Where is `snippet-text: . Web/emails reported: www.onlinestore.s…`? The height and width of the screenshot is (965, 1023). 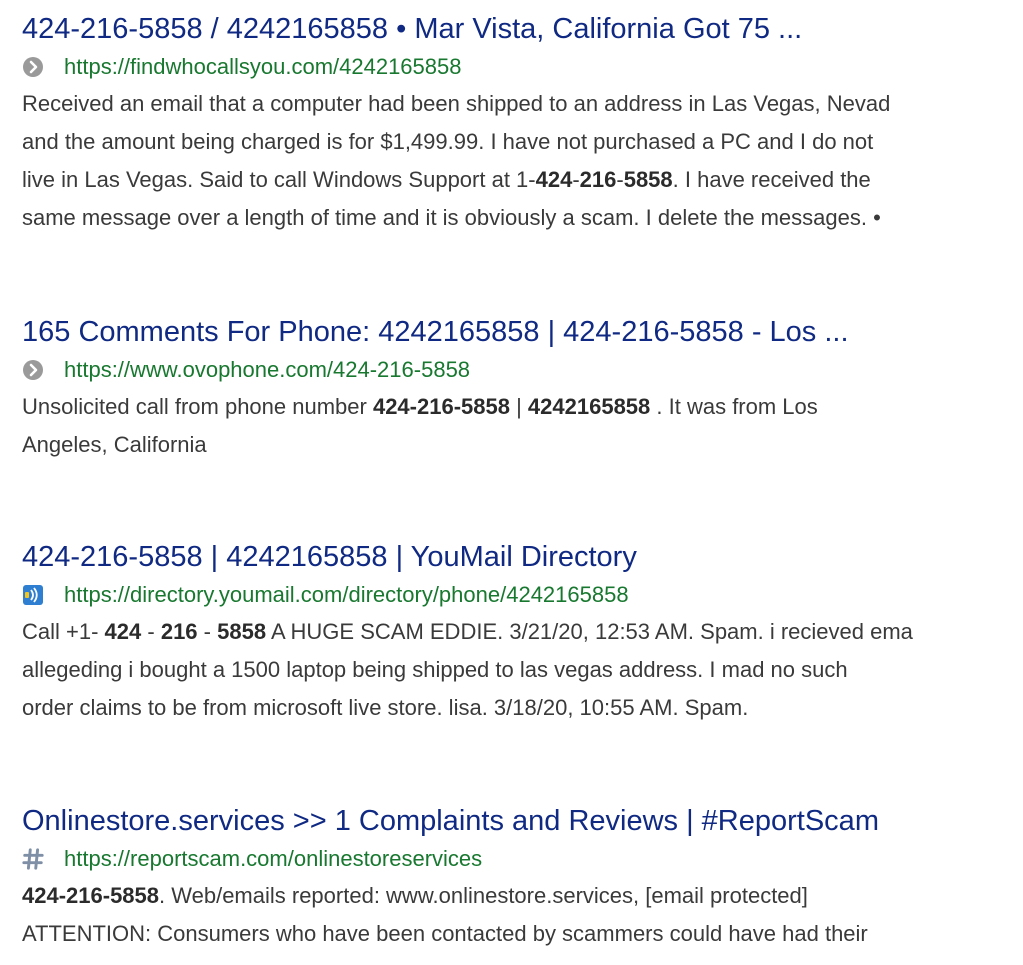
snippet-text: . Web/emails reported: www.onlinestore.s… is located at coordinates (483, 895).